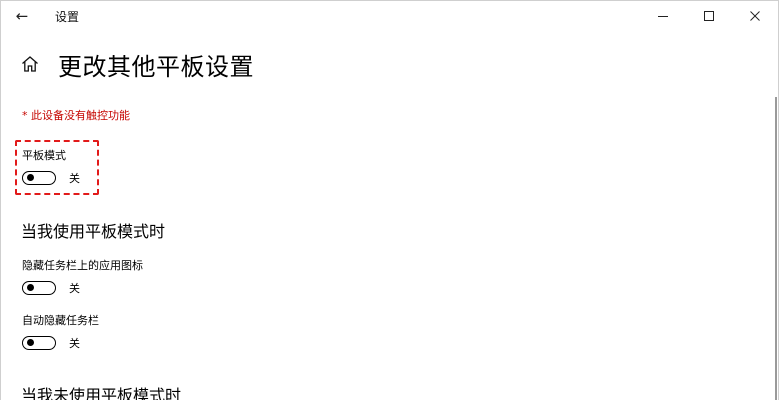  I want to click on hide-app-icons-setting: 关, so click(51, 288).